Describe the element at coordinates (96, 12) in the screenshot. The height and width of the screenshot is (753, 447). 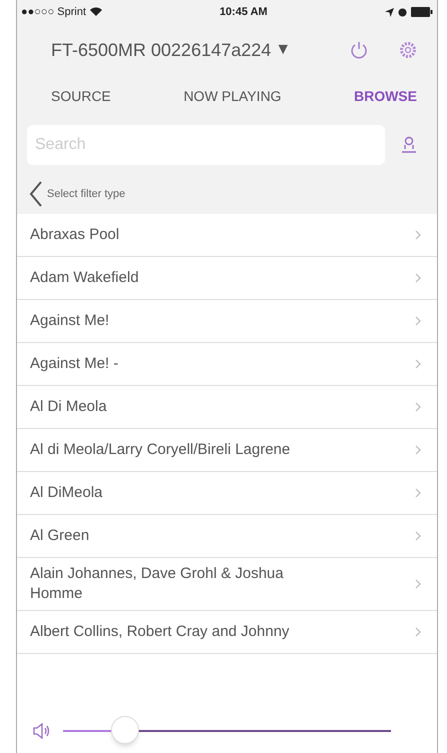
I see `wifi-icon` at that location.